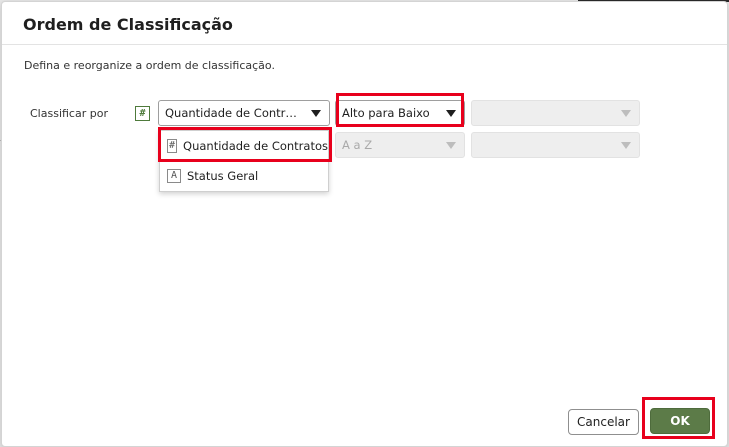  Describe the element at coordinates (69, 113) in the screenshot. I see `sort-by-label: Classificar por` at that location.